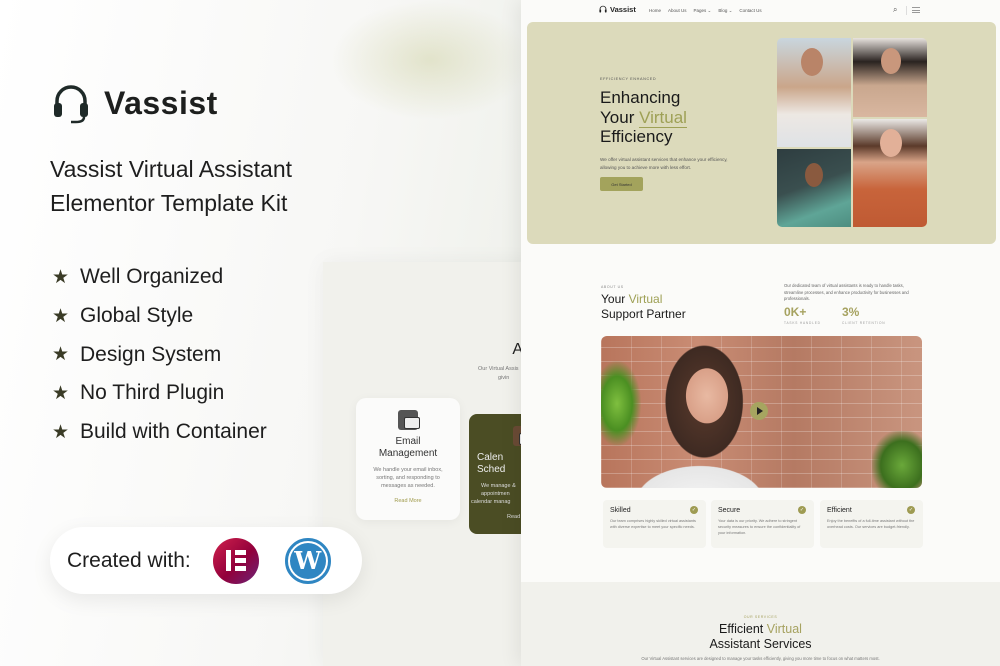 The image size is (1000, 666). I want to click on hero-title: Enhancing Your Virtual Efficiency, so click(643, 117).